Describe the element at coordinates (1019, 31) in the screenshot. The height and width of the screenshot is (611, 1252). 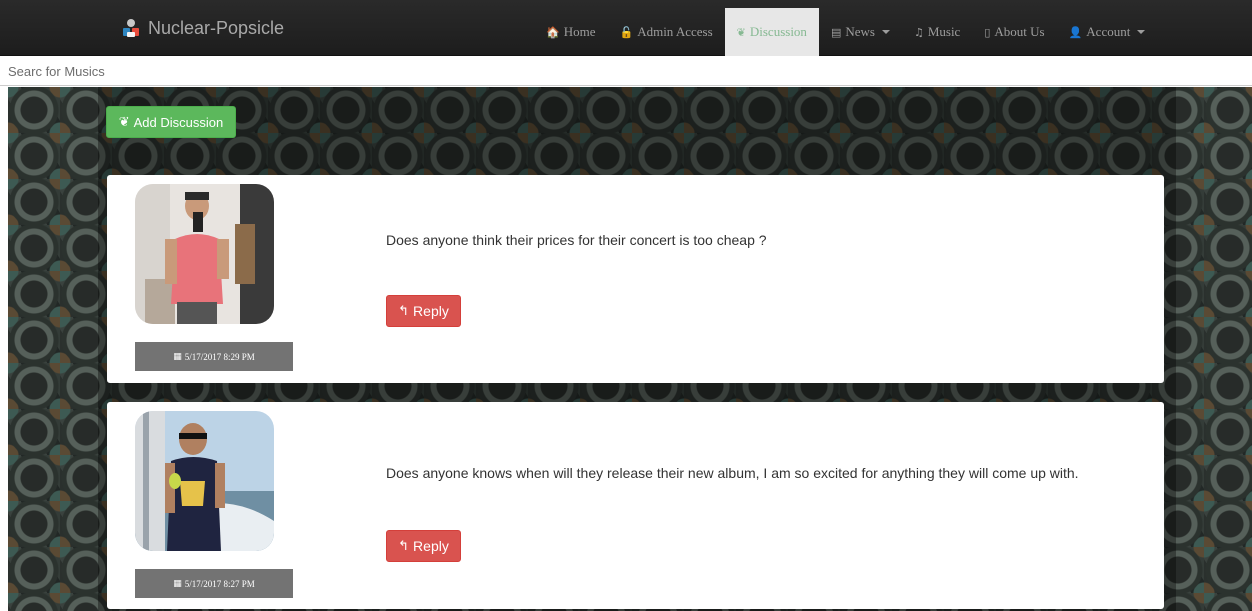
I see `nav-about-us-label: About Us` at that location.